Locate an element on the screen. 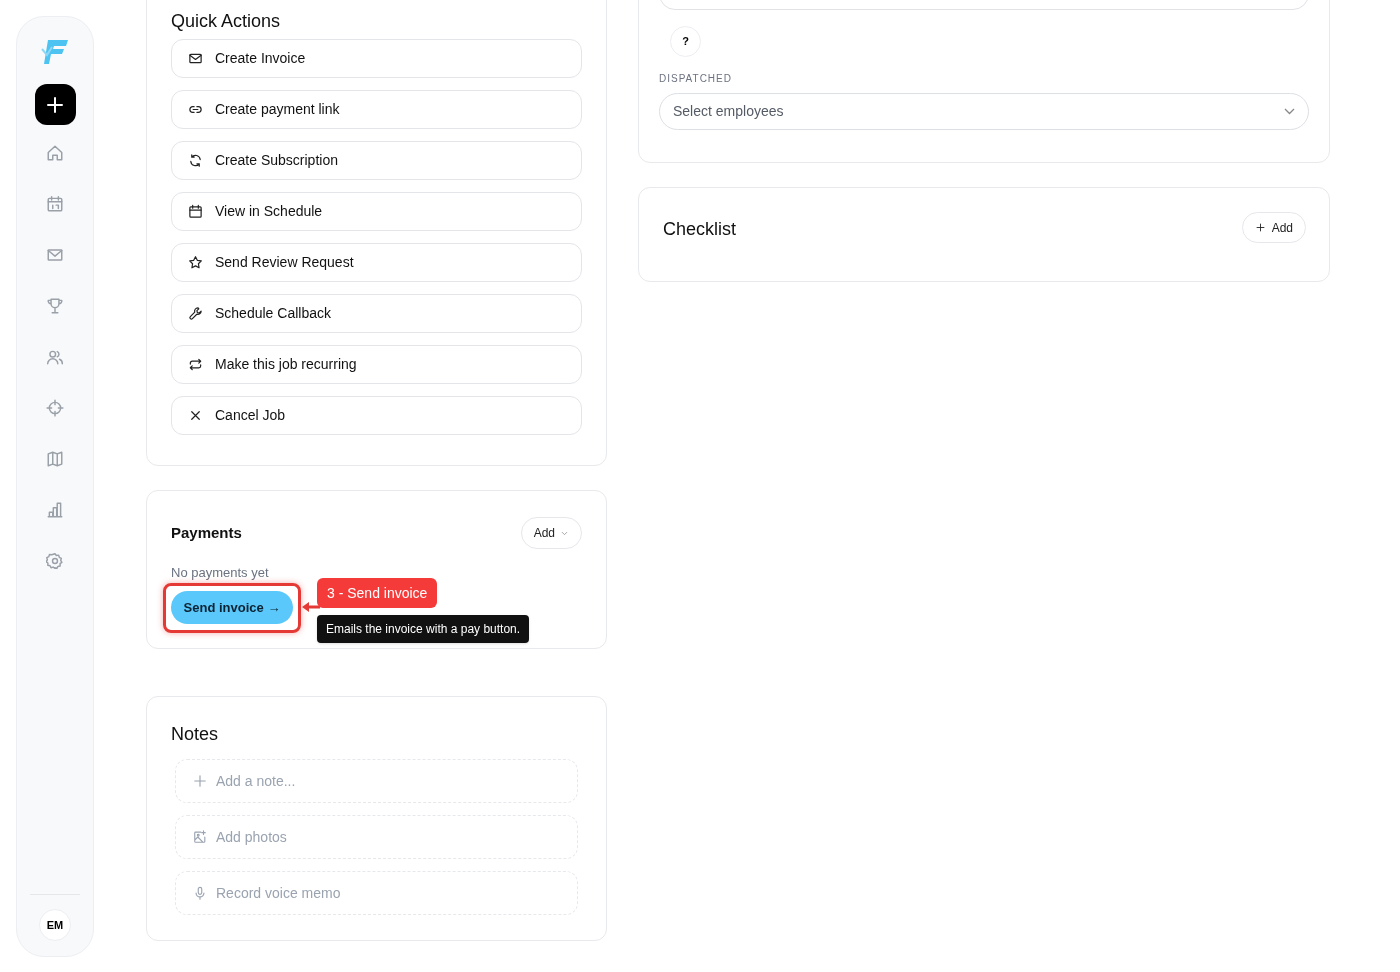 The height and width of the screenshot is (972, 1400). settings-icon is located at coordinates (55, 560).